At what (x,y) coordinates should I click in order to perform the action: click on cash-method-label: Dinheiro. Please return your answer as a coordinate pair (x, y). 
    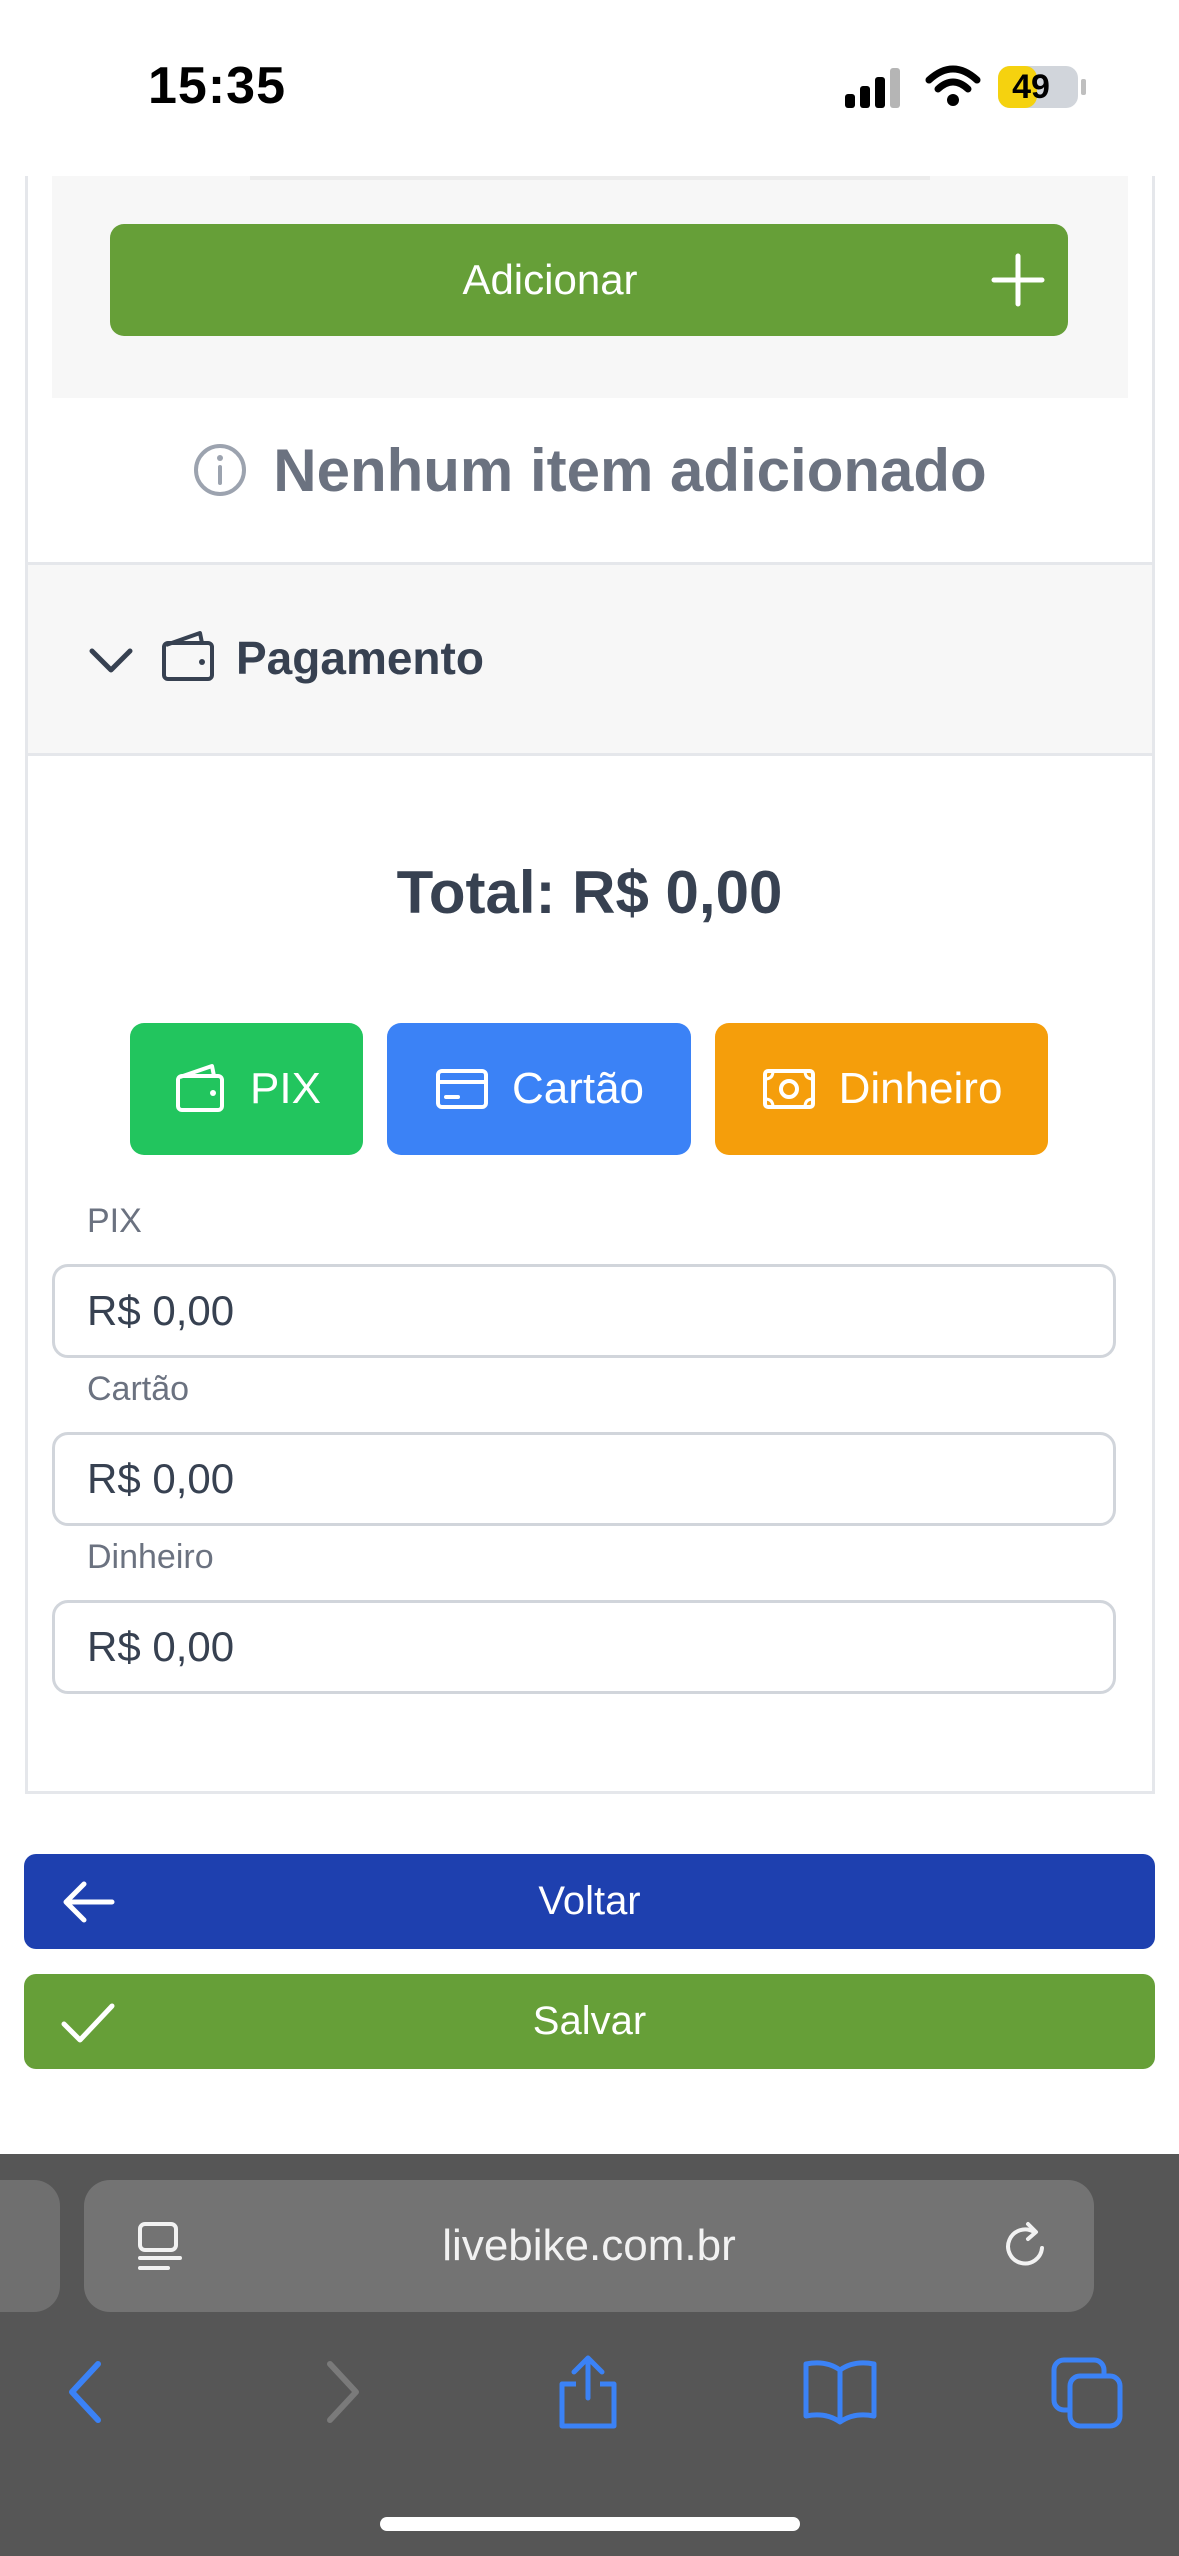
    Looking at the image, I should click on (920, 1088).